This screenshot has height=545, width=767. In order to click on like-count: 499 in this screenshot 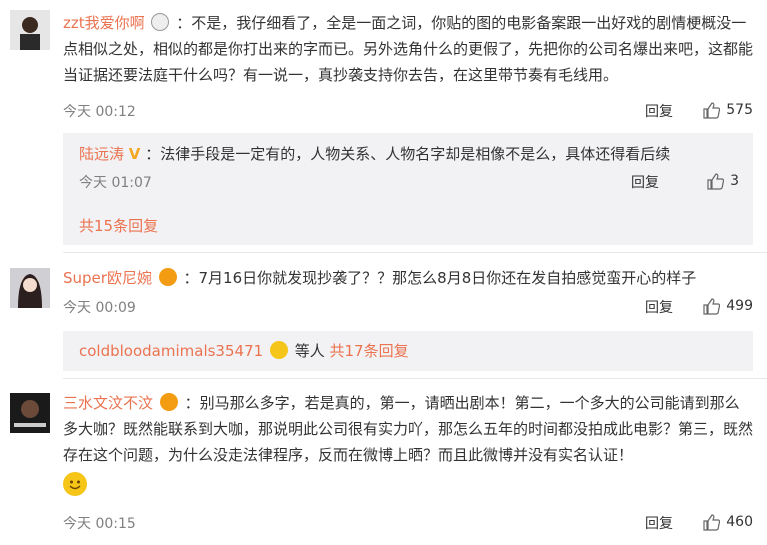, I will do `click(739, 306)`.